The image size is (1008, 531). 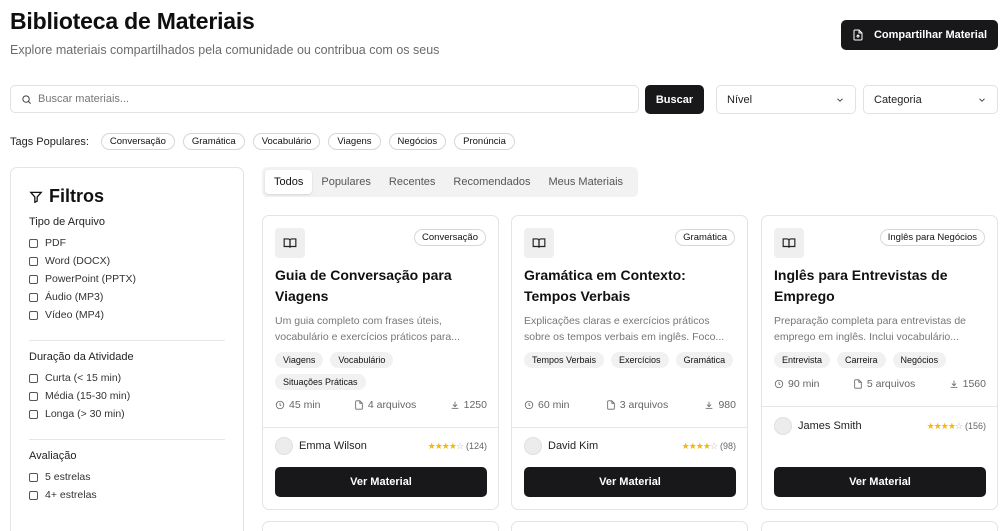 I want to click on material-title: Inglês para Entrevistas de Emprego, so click(x=881, y=286).